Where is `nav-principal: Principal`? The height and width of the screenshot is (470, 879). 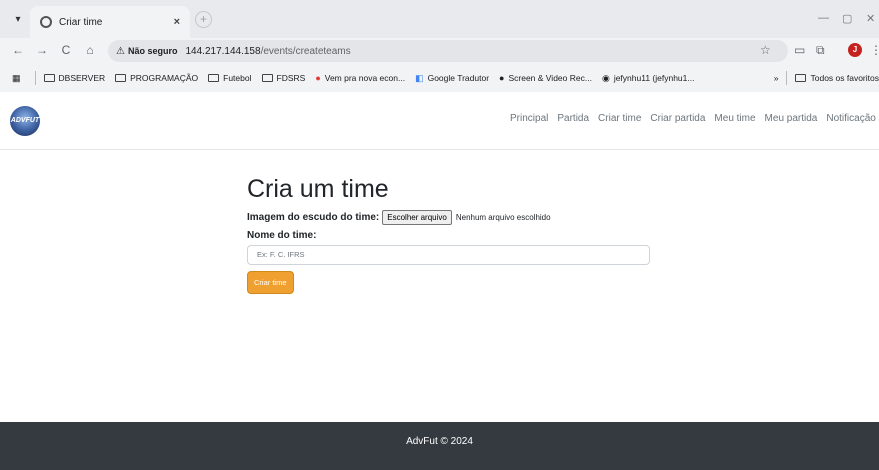
nav-principal: Principal is located at coordinates (529, 118).